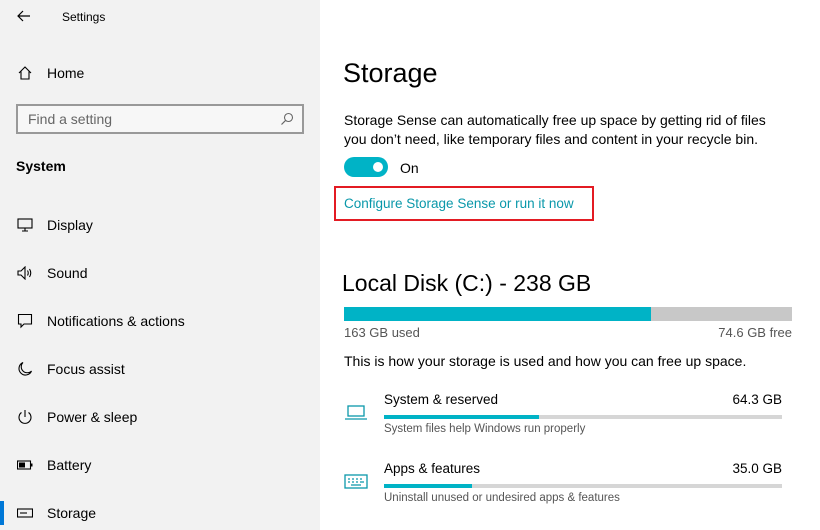 The image size is (820, 530). I want to click on disk-usage-fill, so click(497, 314).